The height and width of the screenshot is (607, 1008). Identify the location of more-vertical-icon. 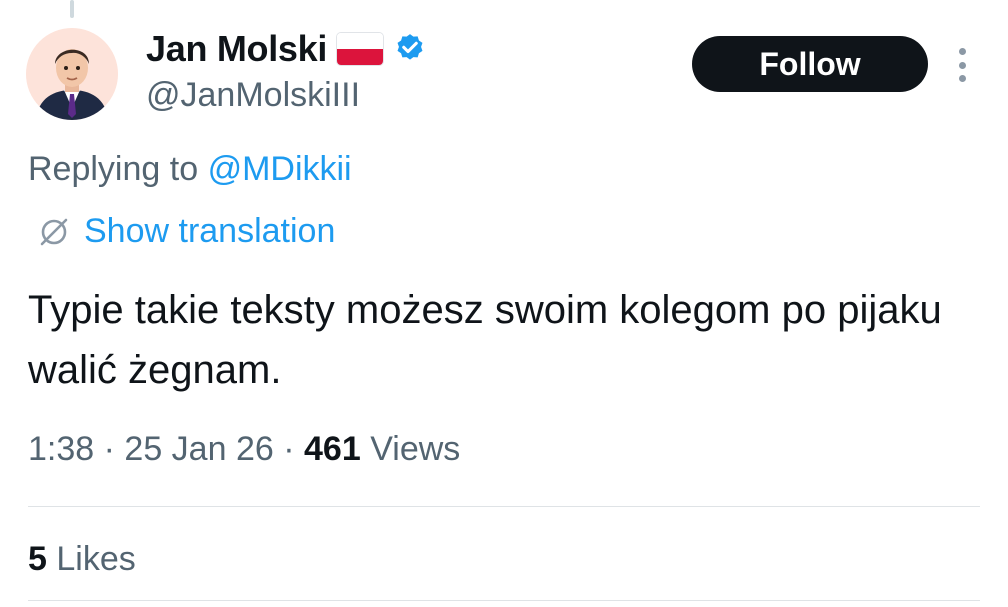
(962, 65).